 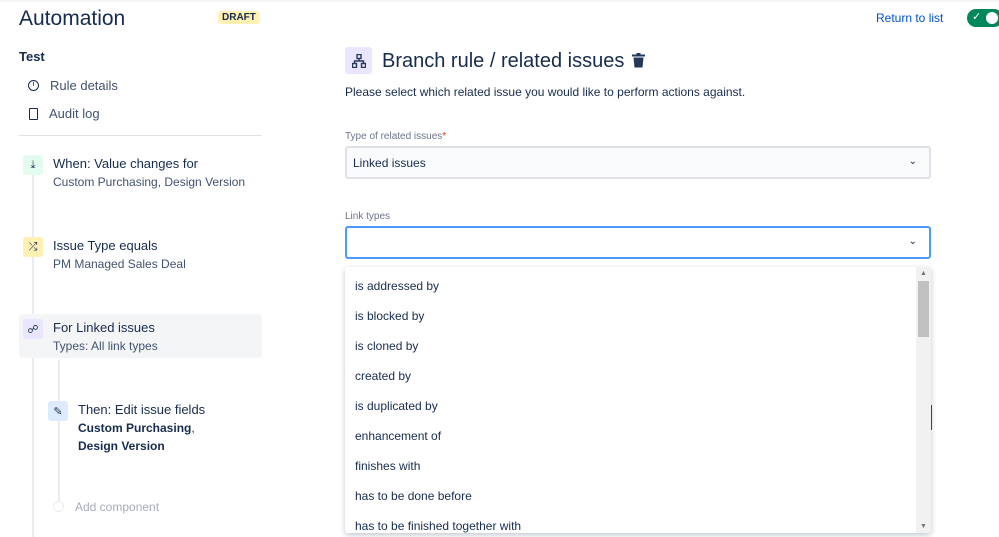 I want to click on field-name: Design Version, so click(x=121, y=446).